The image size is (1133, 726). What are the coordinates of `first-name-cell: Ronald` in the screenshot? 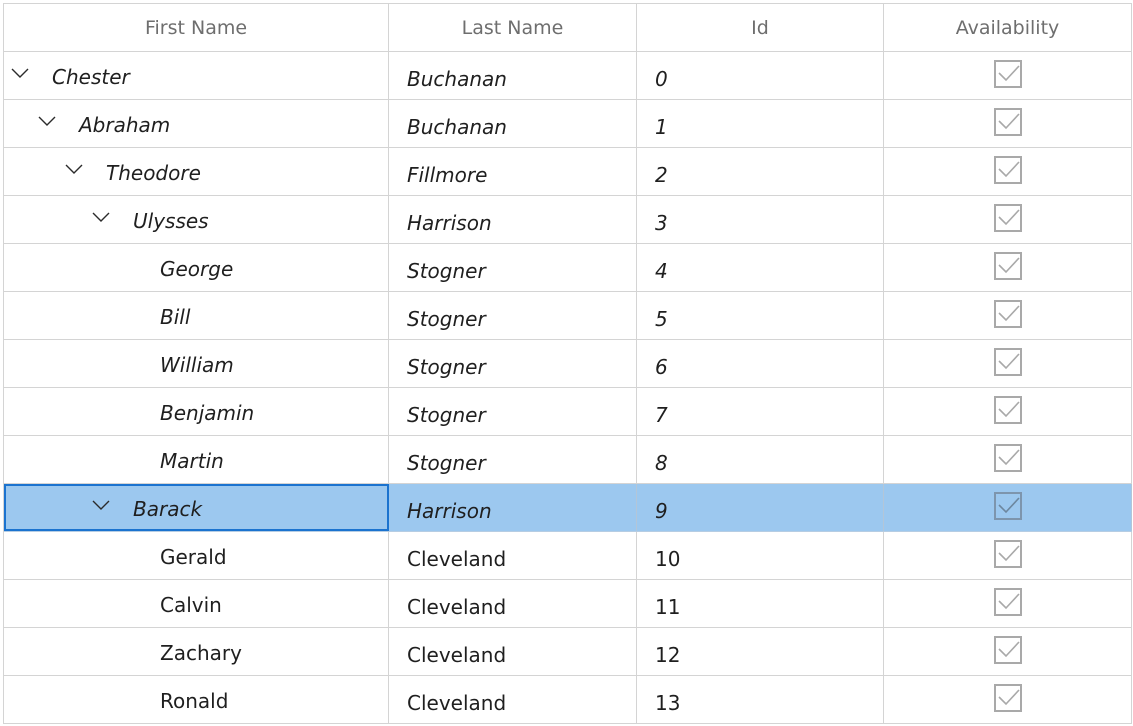 It's located at (196, 699).